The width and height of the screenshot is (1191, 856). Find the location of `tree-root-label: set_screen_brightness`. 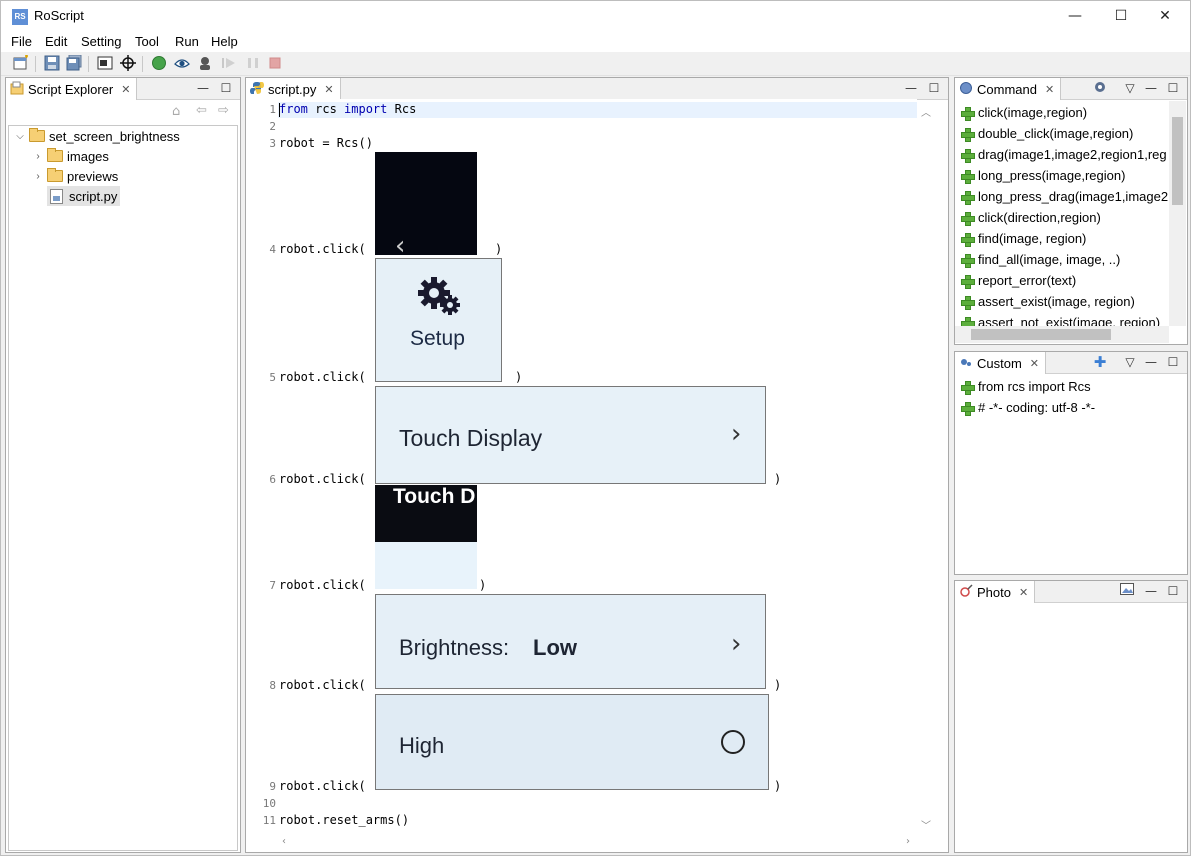

tree-root-label: set_screen_brightness is located at coordinates (114, 136).